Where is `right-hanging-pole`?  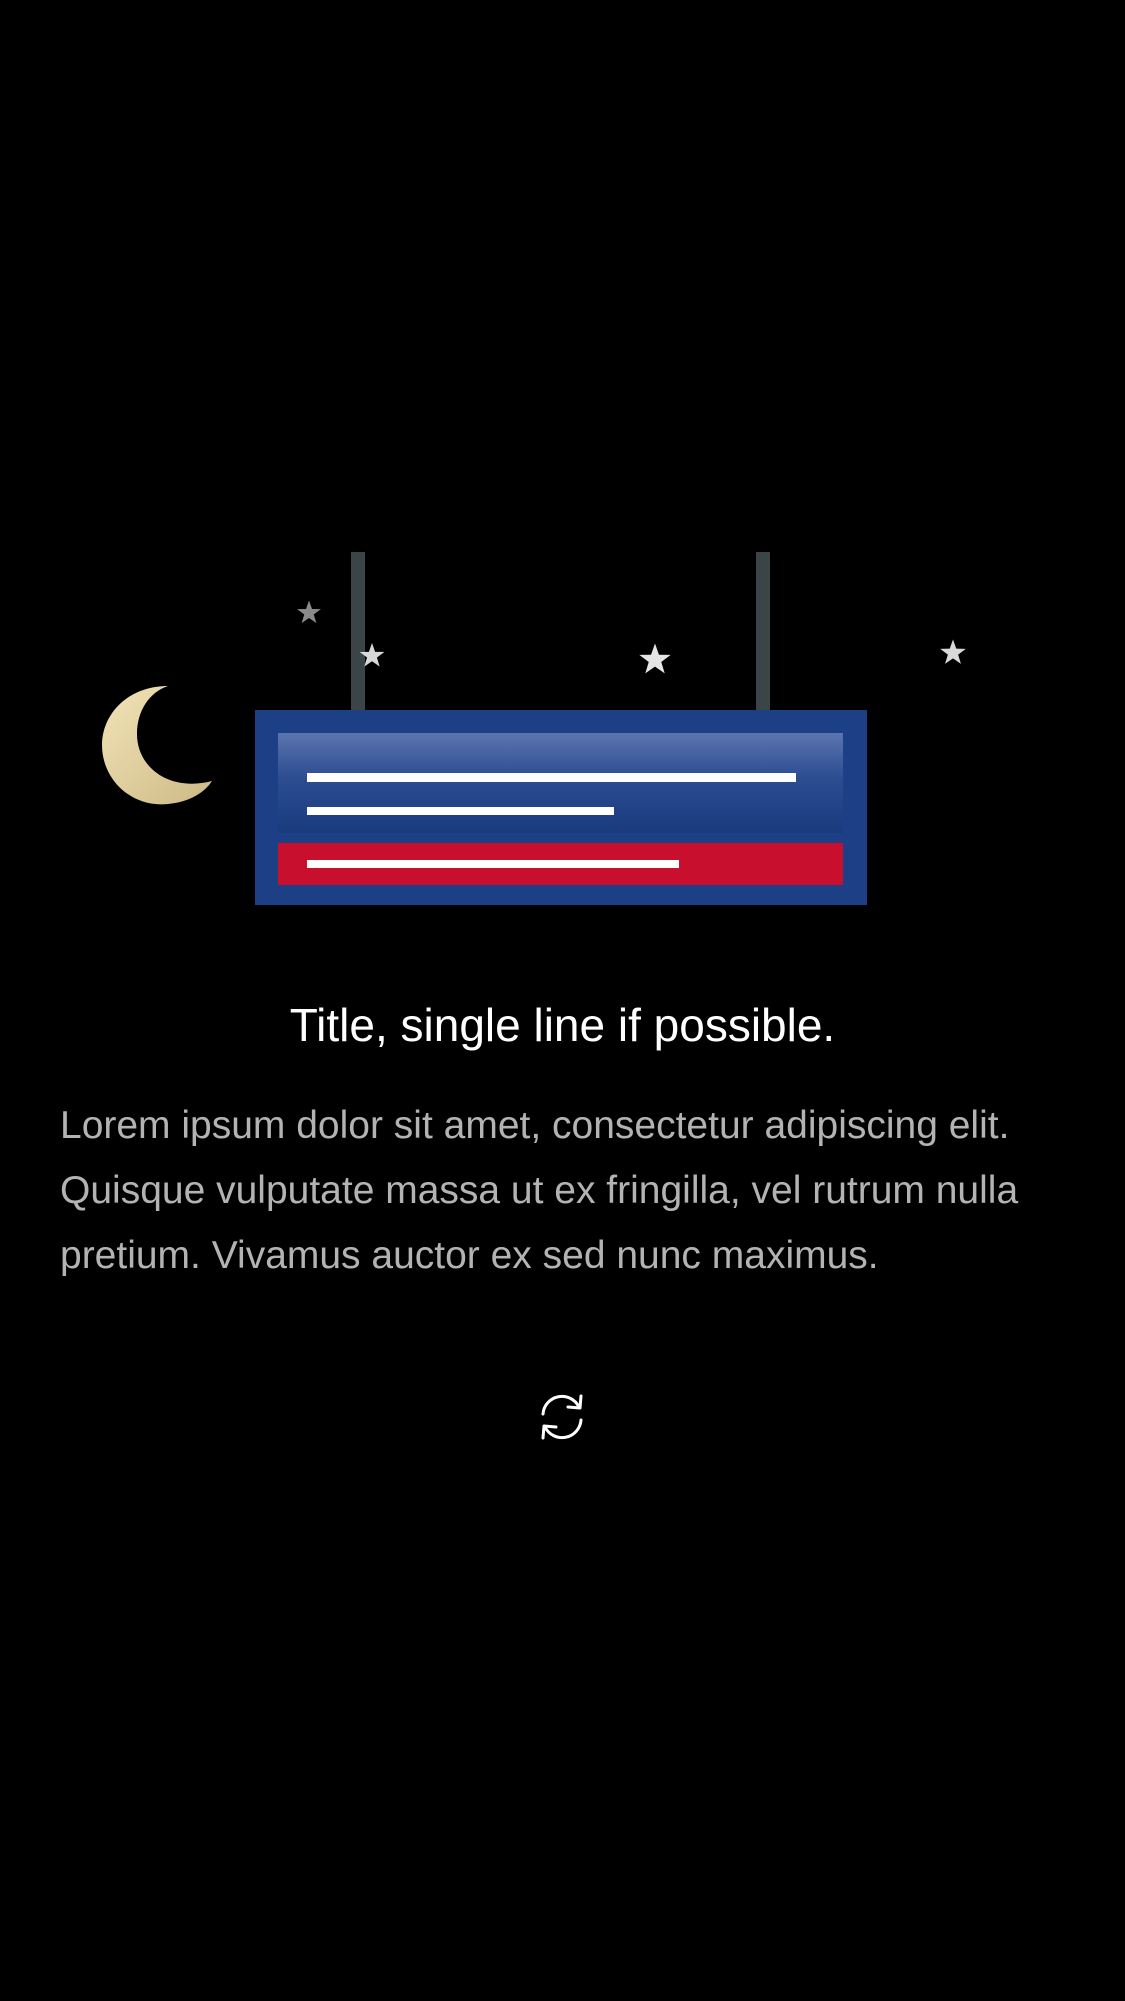 right-hanging-pole is located at coordinates (763, 632).